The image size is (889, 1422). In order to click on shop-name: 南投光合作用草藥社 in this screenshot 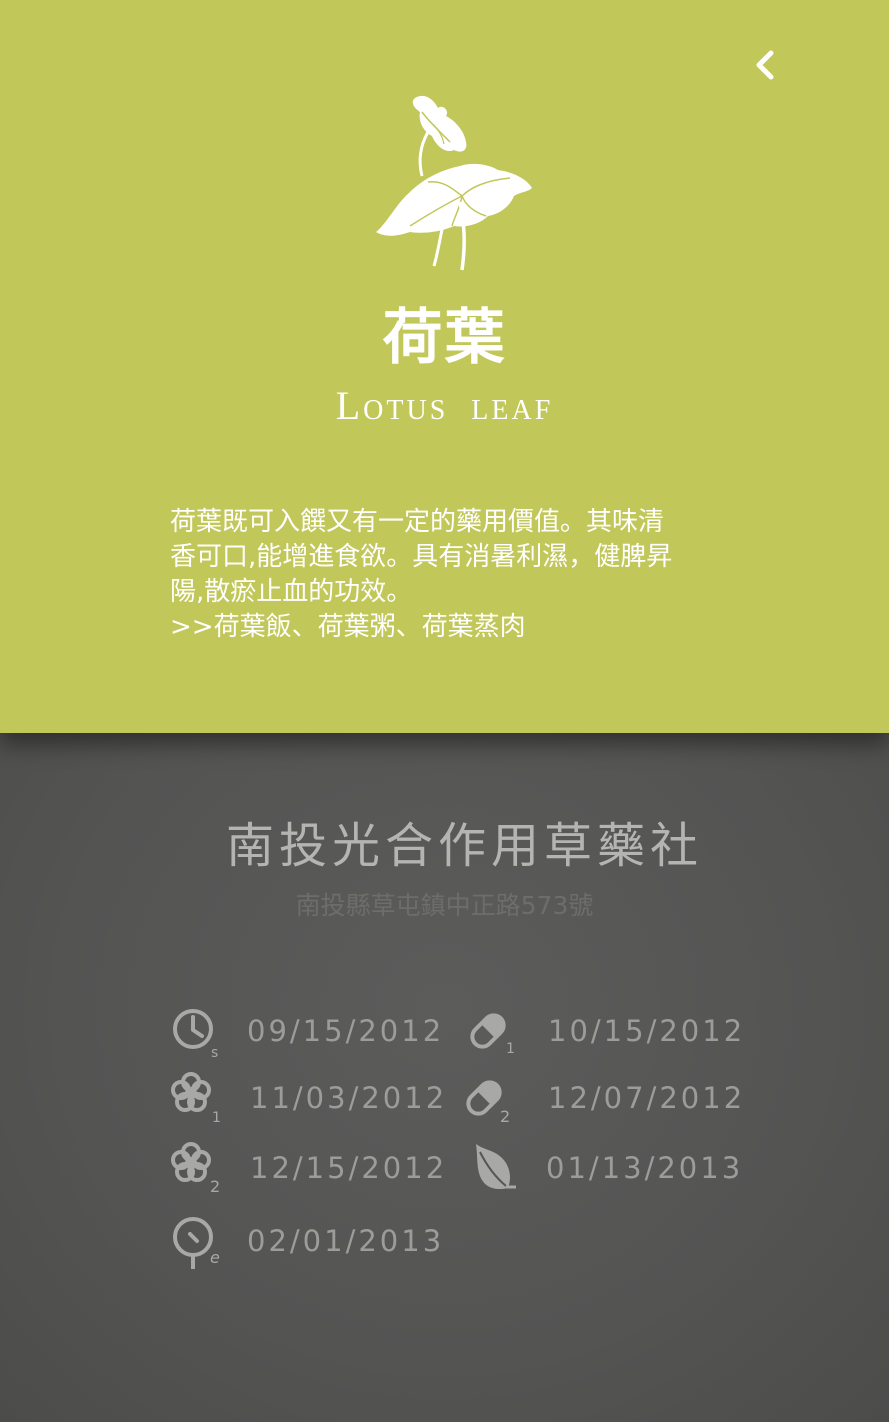, I will do `click(464, 846)`.